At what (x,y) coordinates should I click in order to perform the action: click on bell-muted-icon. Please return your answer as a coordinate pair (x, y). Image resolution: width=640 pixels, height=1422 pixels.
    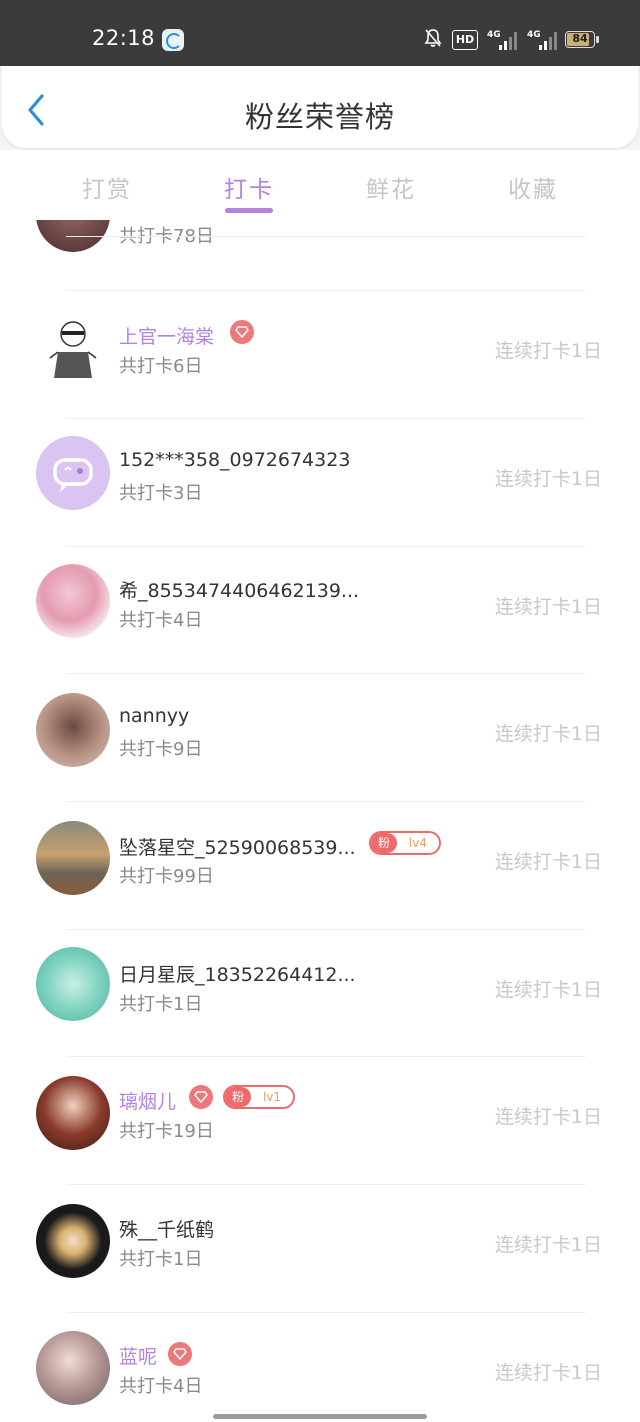
    Looking at the image, I should click on (433, 38).